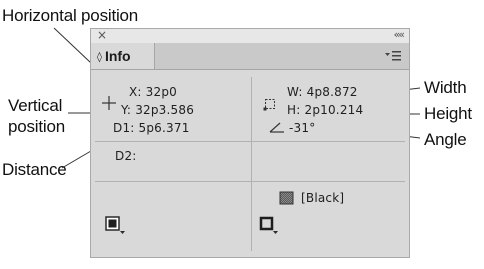 This screenshot has width=484, height=269. I want to click on callout-vertical-position-line2: position, so click(36, 126).